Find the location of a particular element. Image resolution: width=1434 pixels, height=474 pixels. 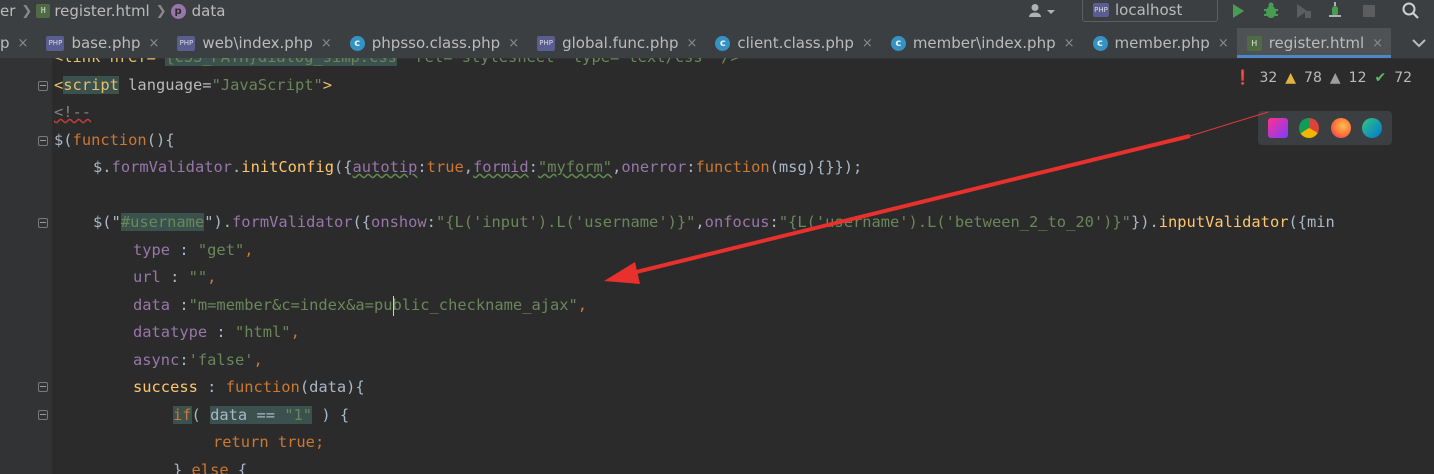

code-line-comment: <!-- is located at coordinates (73, 112).